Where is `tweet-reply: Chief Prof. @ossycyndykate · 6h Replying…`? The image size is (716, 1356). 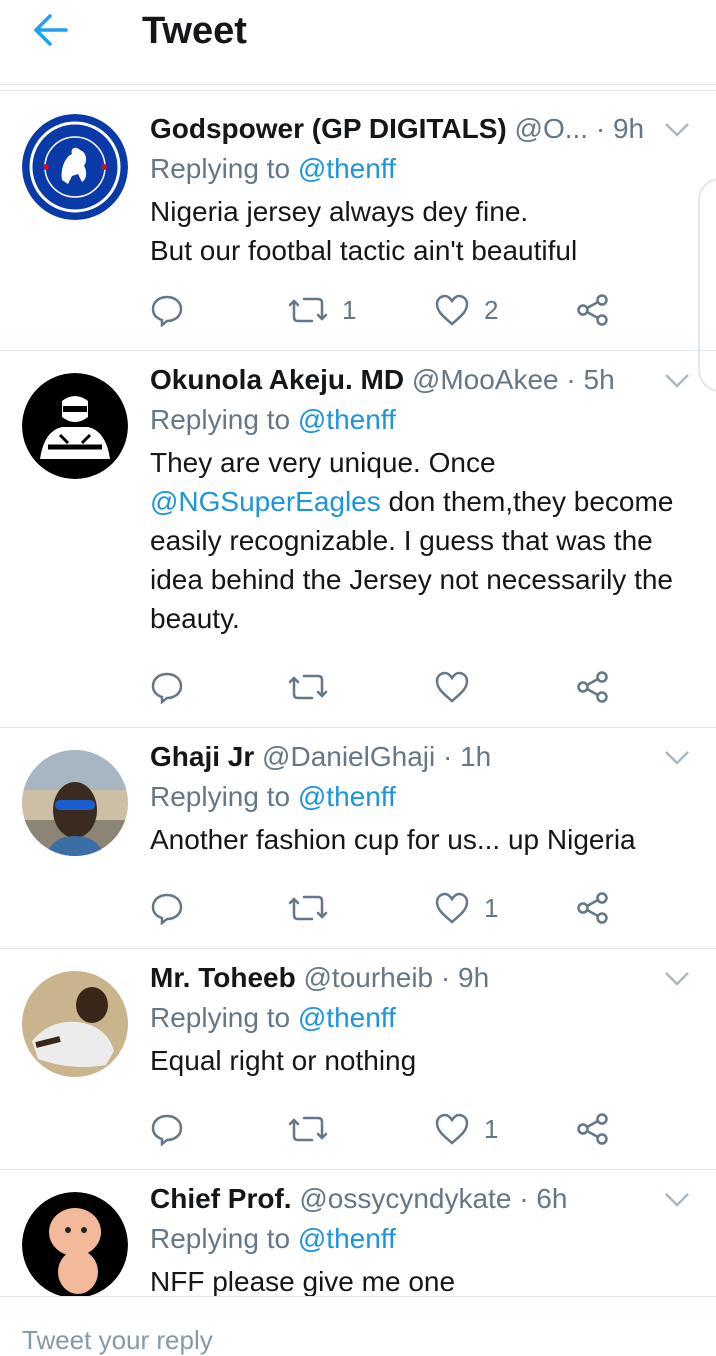
tweet-reply: Chief Prof. @ossycyndykate · 6h Replying… is located at coordinates (358, 1233).